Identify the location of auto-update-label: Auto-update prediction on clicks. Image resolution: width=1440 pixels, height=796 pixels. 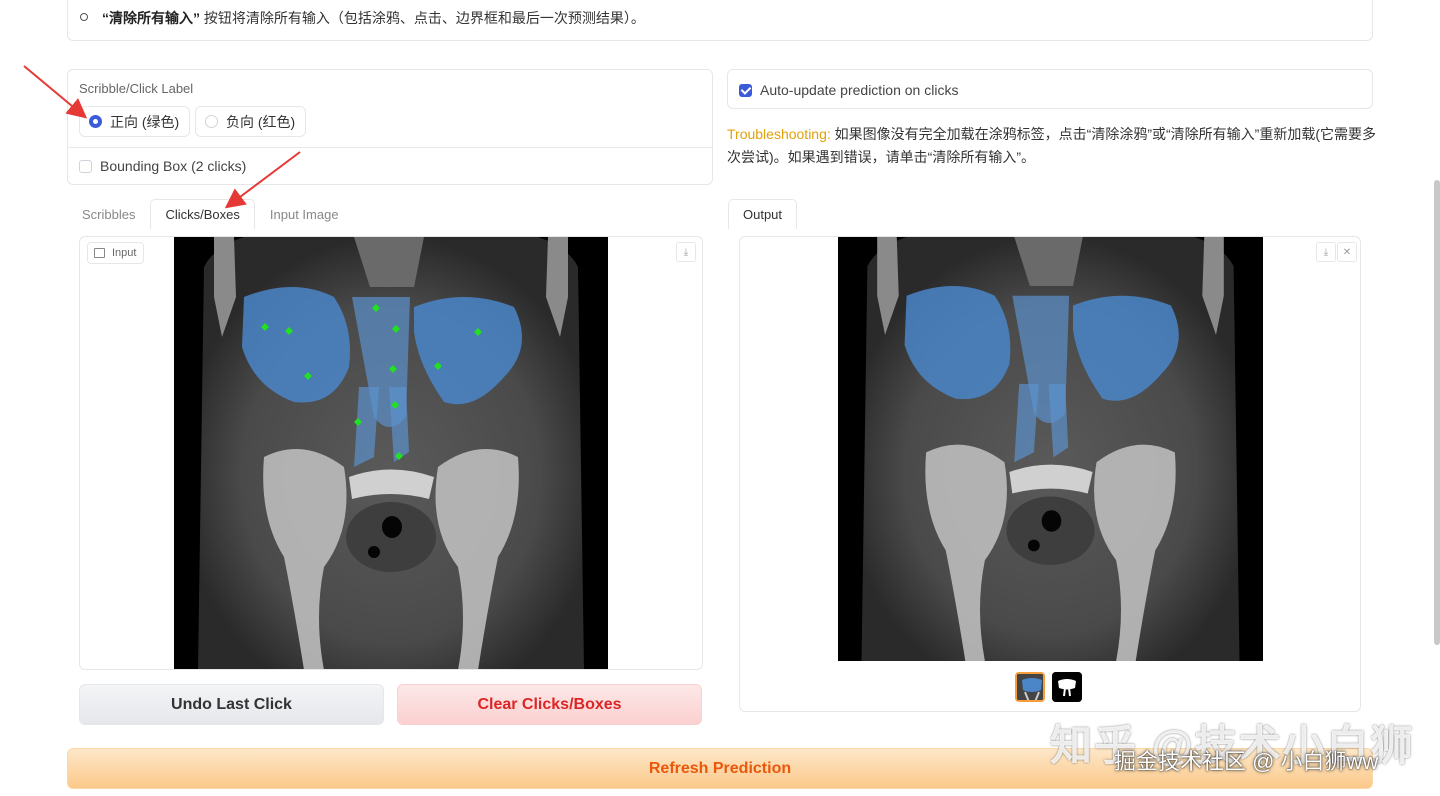
(859, 90).